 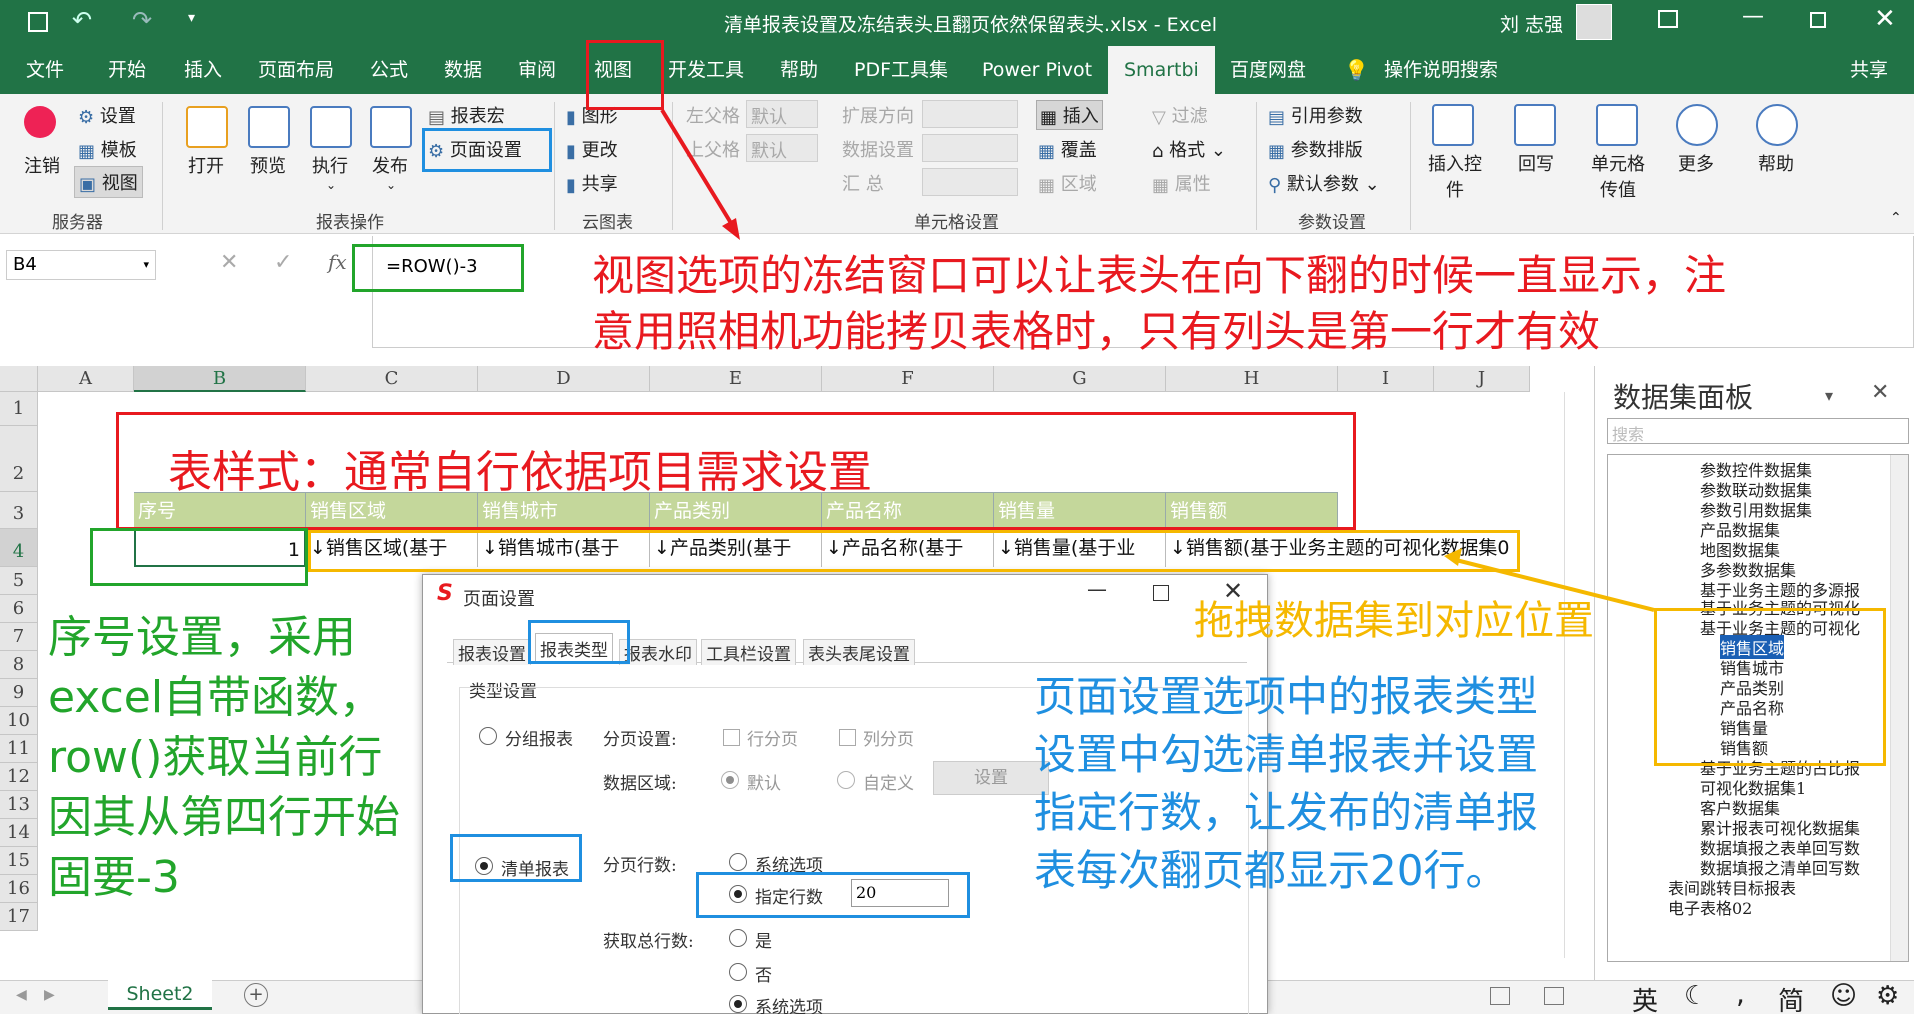 What do you see at coordinates (1268, 70) in the screenshot?
I see `tab-baidu: 百度网盘` at bounding box center [1268, 70].